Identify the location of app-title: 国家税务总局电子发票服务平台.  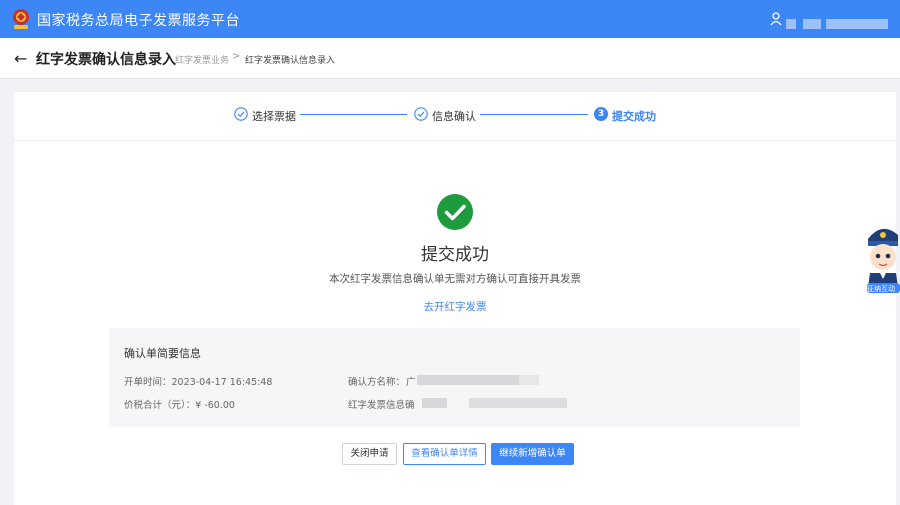
(138, 21).